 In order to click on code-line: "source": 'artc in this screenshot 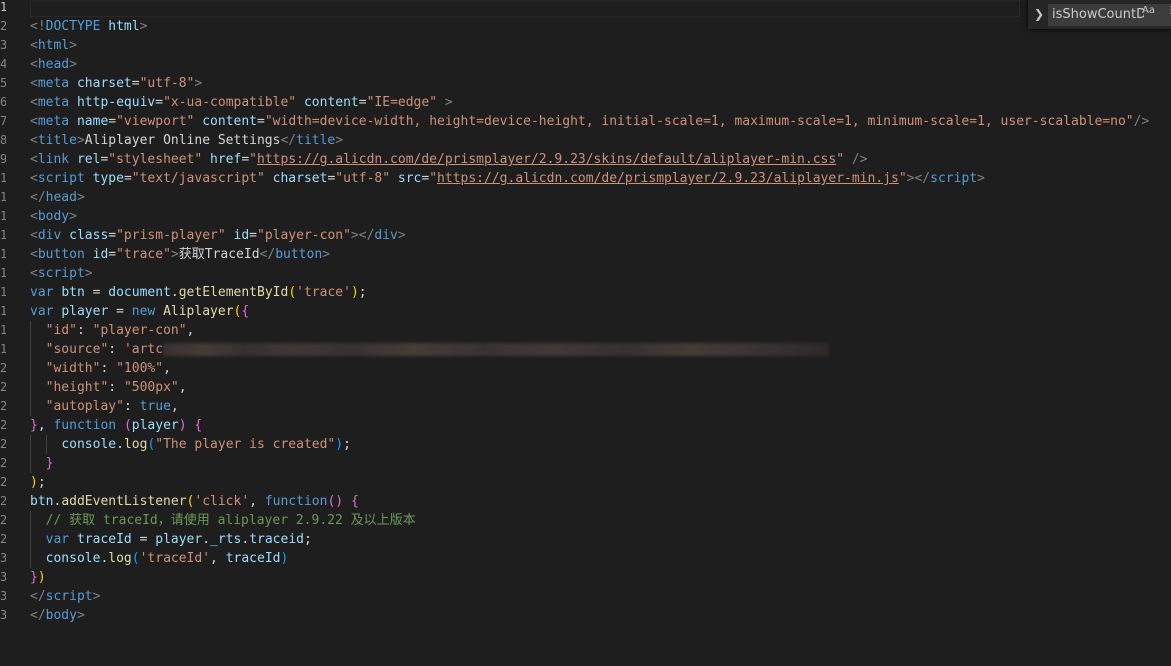, I will do `click(430, 349)`.